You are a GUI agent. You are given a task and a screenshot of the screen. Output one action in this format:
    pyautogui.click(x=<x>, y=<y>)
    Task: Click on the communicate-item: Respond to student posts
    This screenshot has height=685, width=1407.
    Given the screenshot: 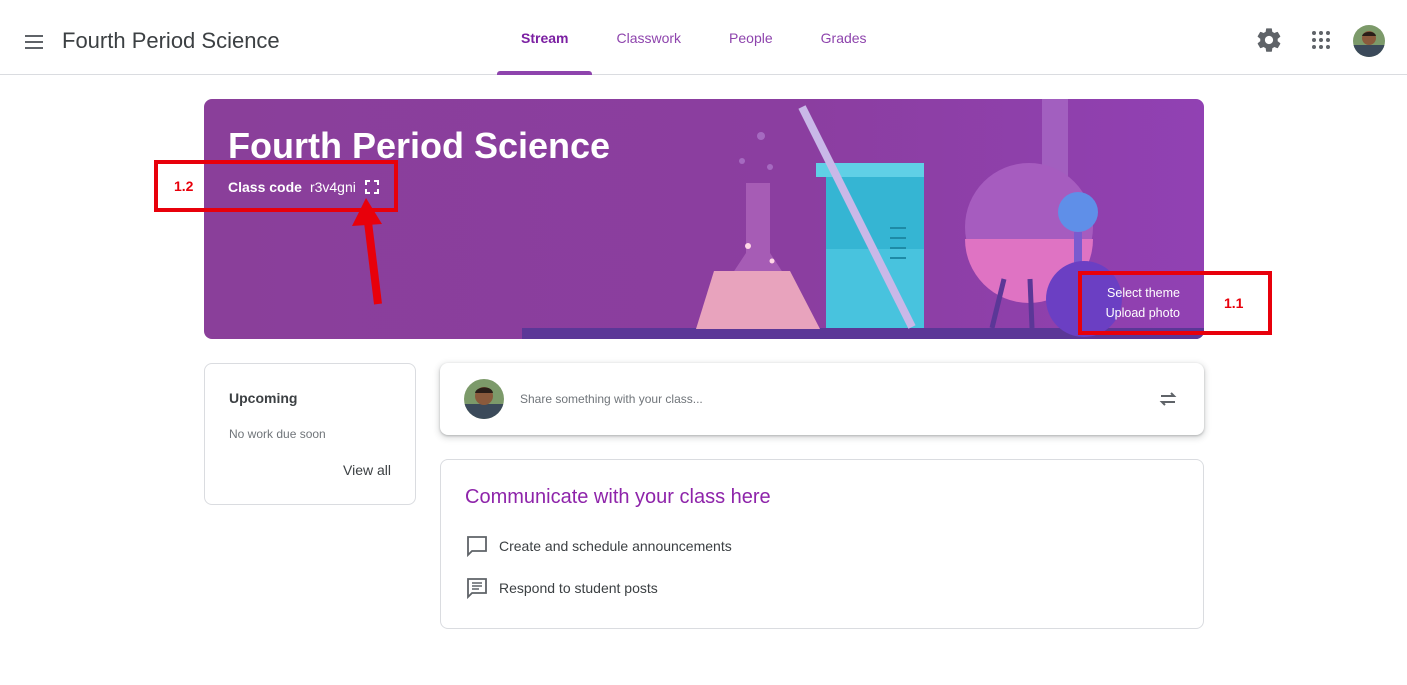 What is the action you would take?
    pyautogui.click(x=561, y=588)
    